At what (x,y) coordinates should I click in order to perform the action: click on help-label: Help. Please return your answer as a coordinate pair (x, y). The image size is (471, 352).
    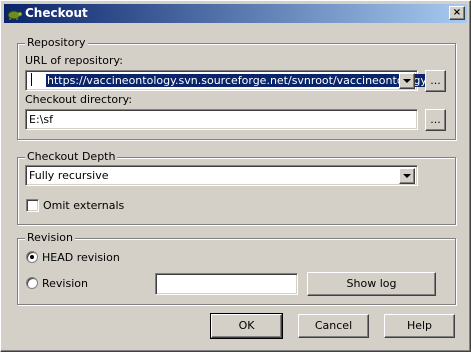
    Looking at the image, I should click on (419, 325).